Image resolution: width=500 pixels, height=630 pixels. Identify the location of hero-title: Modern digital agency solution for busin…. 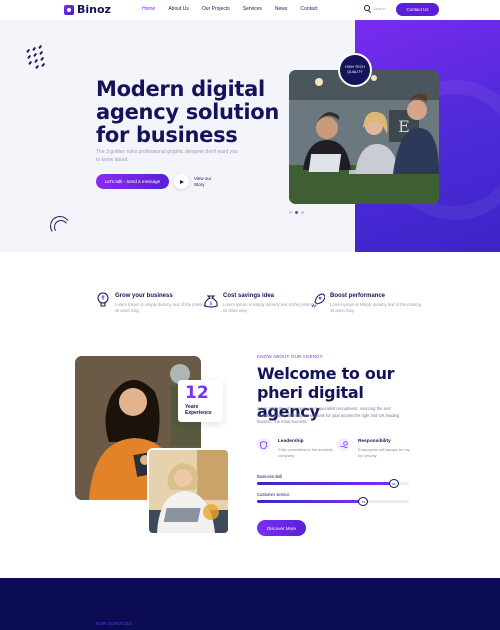
(188, 112).